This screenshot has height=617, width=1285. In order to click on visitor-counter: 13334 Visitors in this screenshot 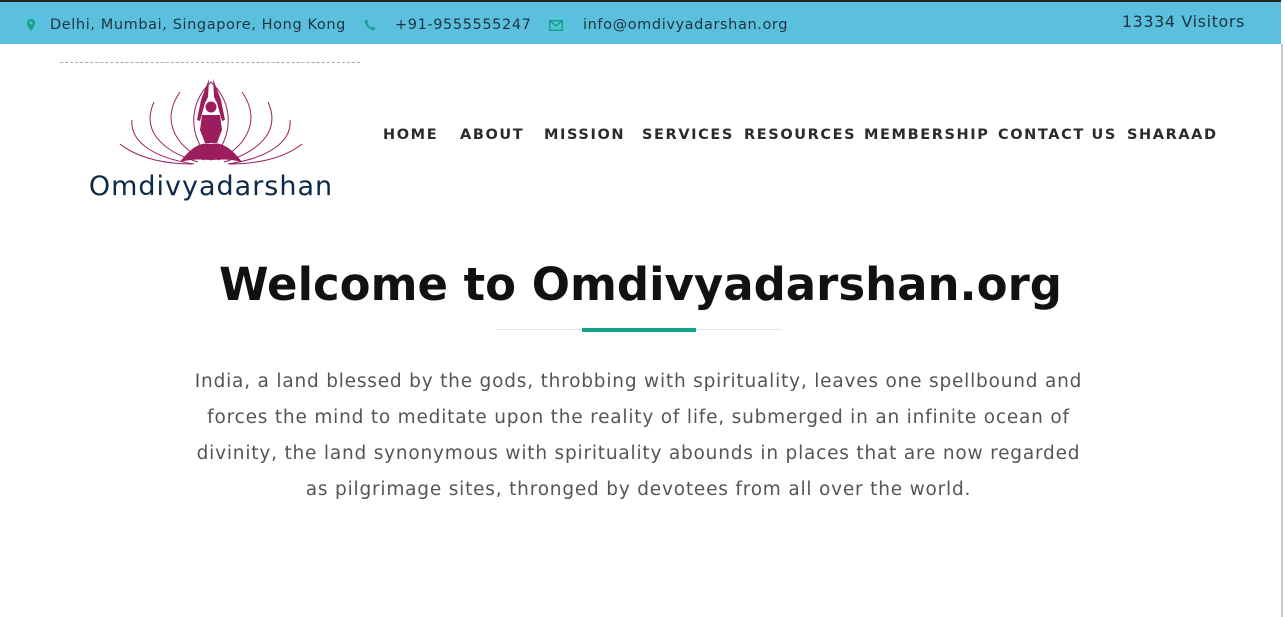, I will do `click(1183, 21)`.